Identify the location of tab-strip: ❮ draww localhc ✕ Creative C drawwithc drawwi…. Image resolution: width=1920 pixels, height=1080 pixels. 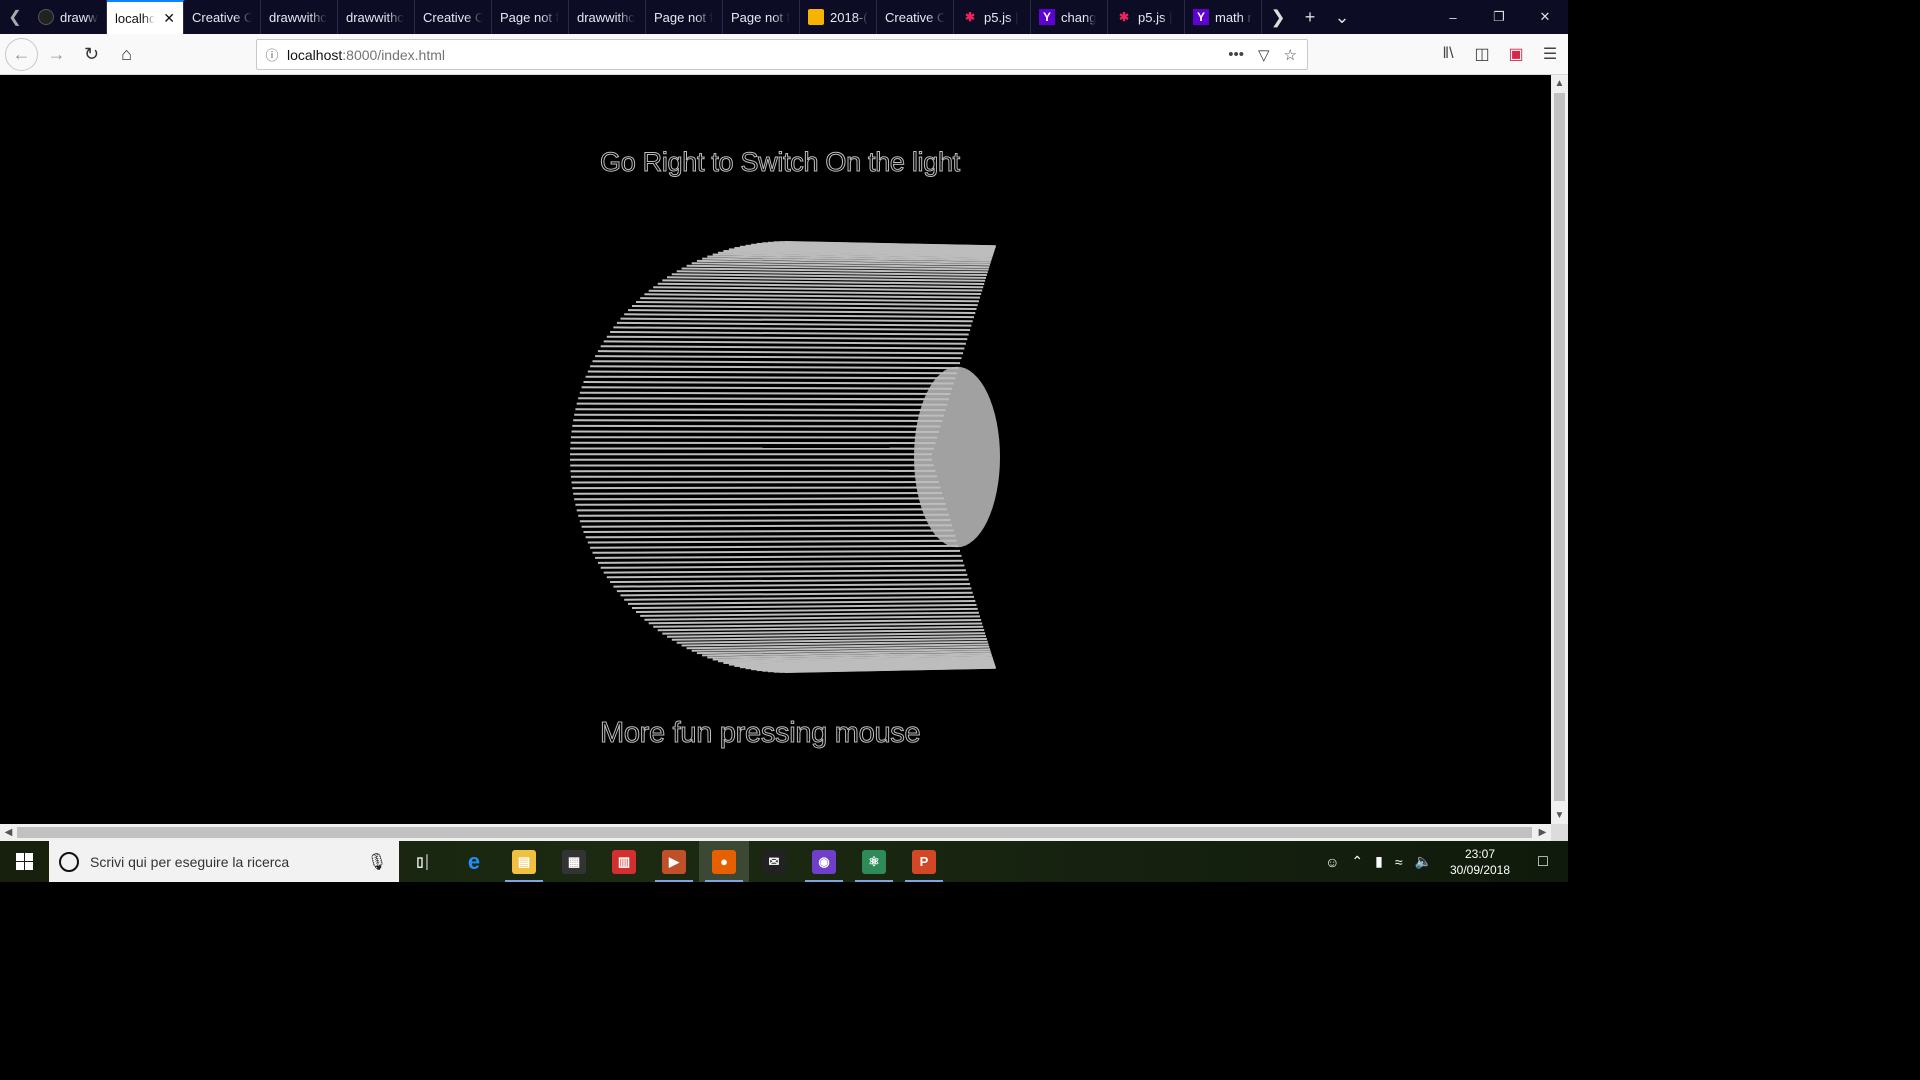
(784, 17).